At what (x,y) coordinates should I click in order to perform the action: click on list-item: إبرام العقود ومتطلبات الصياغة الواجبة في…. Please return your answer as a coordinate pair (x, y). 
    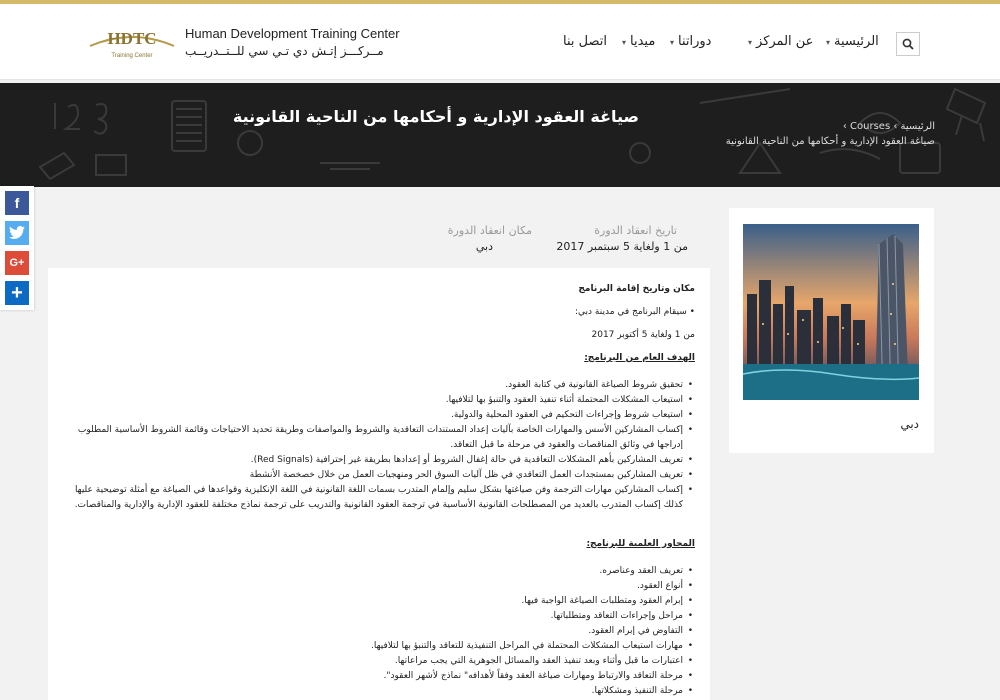
    Looking at the image, I should click on (379, 601).